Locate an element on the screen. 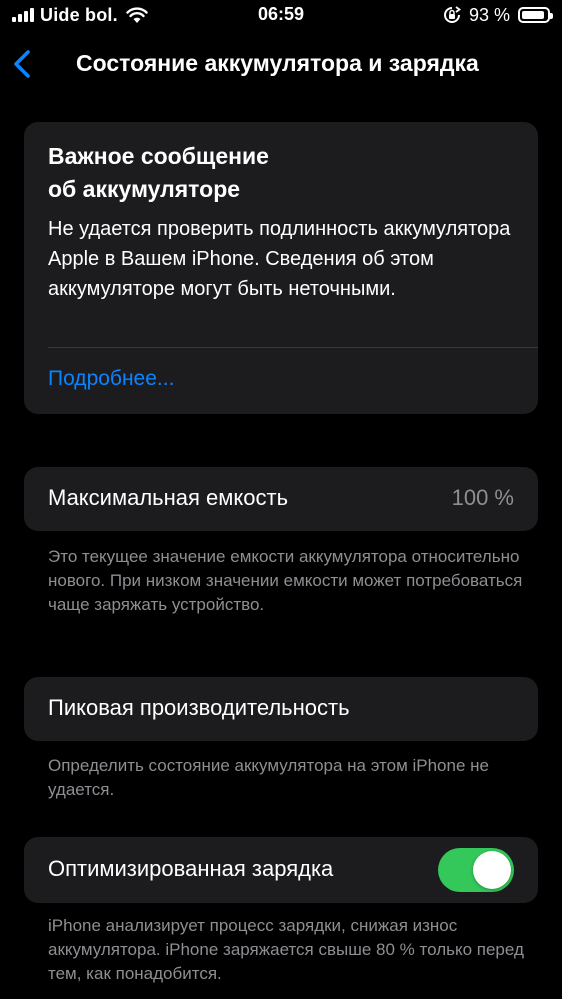 The width and height of the screenshot is (562, 999). battery-icon is located at coordinates (535, 15).